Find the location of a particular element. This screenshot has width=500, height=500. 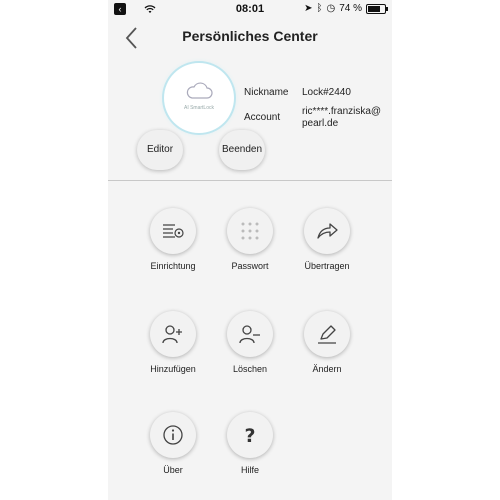

menu-item-aendern: Ändern is located at coordinates (327, 342).